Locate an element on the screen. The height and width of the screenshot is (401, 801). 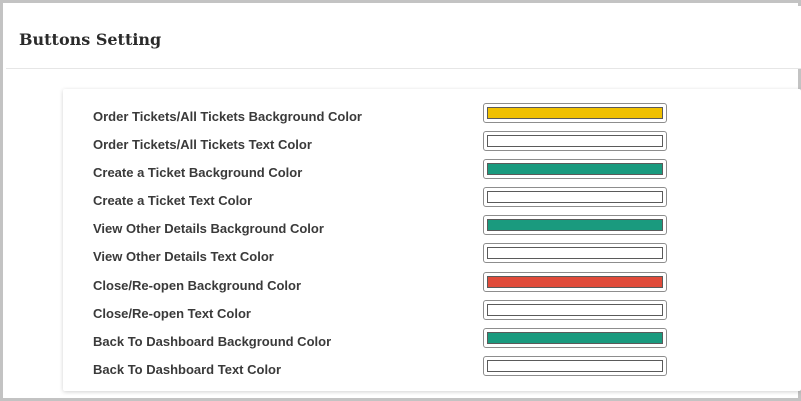
panel-title: Buttons Setting is located at coordinates (90, 39).